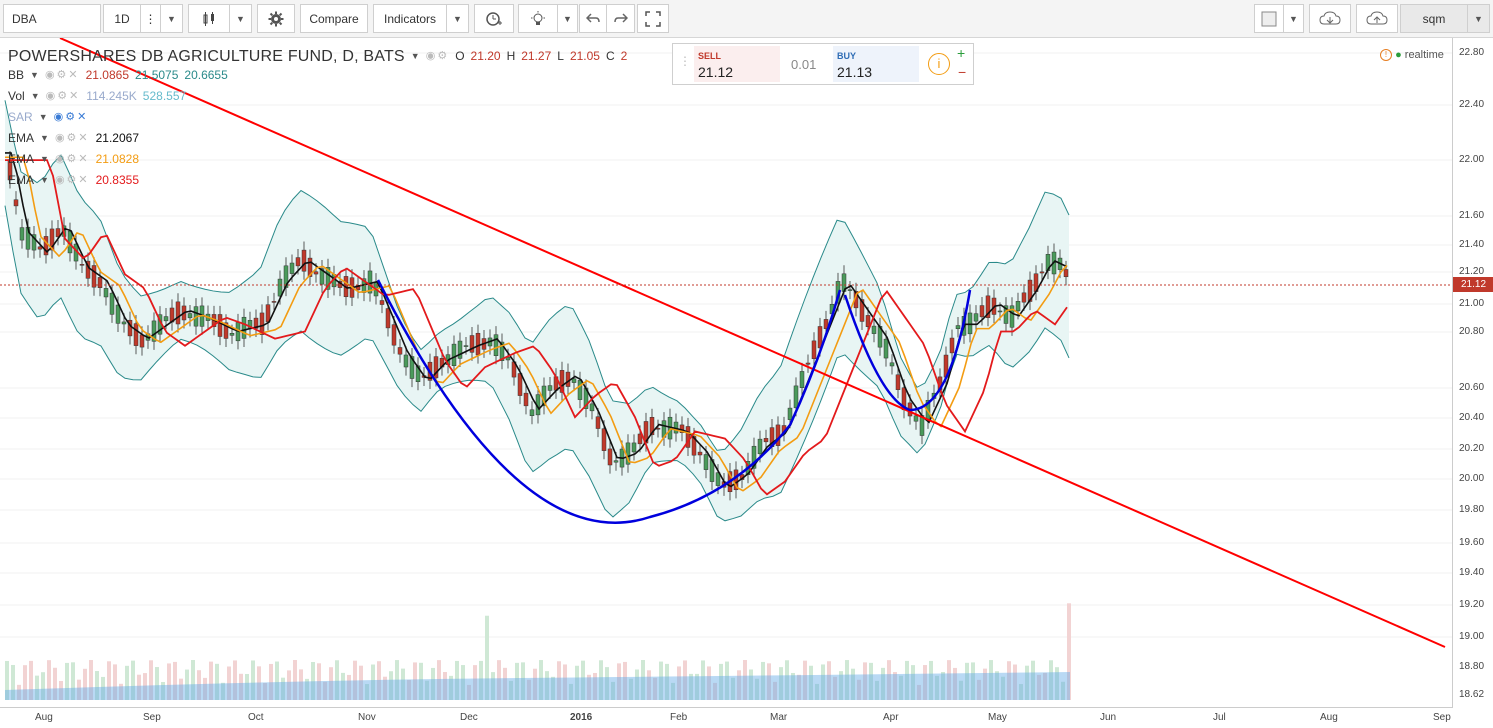 This screenshot has height=728, width=1493. What do you see at coordinates (44, 159) in the screenshot?
I see `ema2-dropdown-icon: ▼` at bounding box center [44, 159].